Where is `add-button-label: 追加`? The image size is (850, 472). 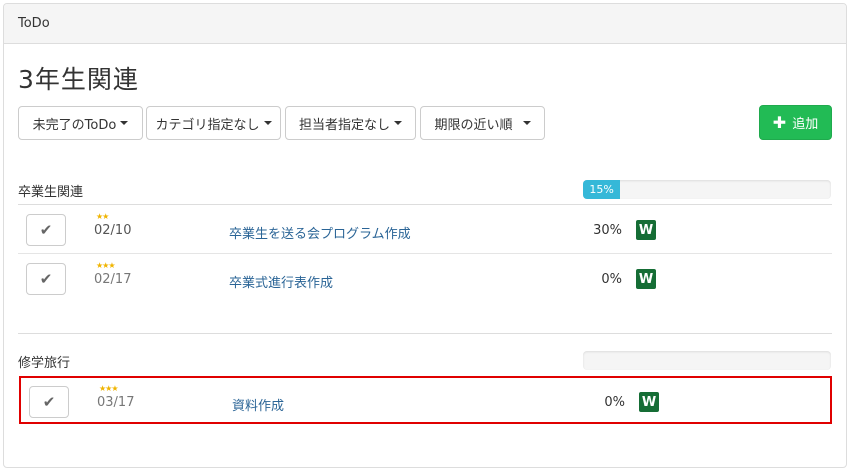 add-button-label: 追加 is located at coordinates (805, 124).